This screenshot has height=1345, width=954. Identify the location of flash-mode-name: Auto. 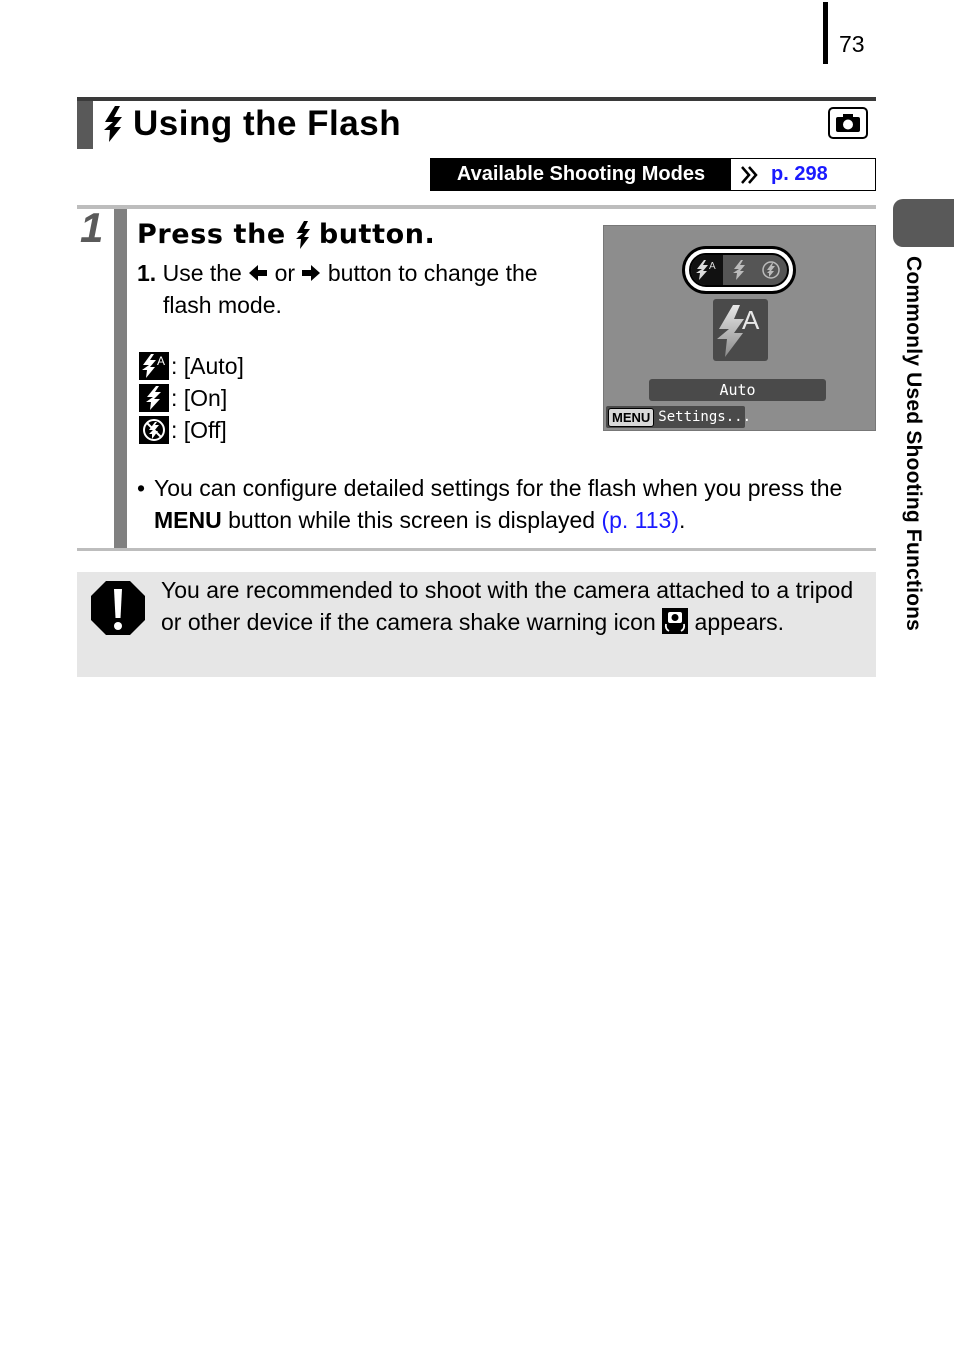
(737, 390).